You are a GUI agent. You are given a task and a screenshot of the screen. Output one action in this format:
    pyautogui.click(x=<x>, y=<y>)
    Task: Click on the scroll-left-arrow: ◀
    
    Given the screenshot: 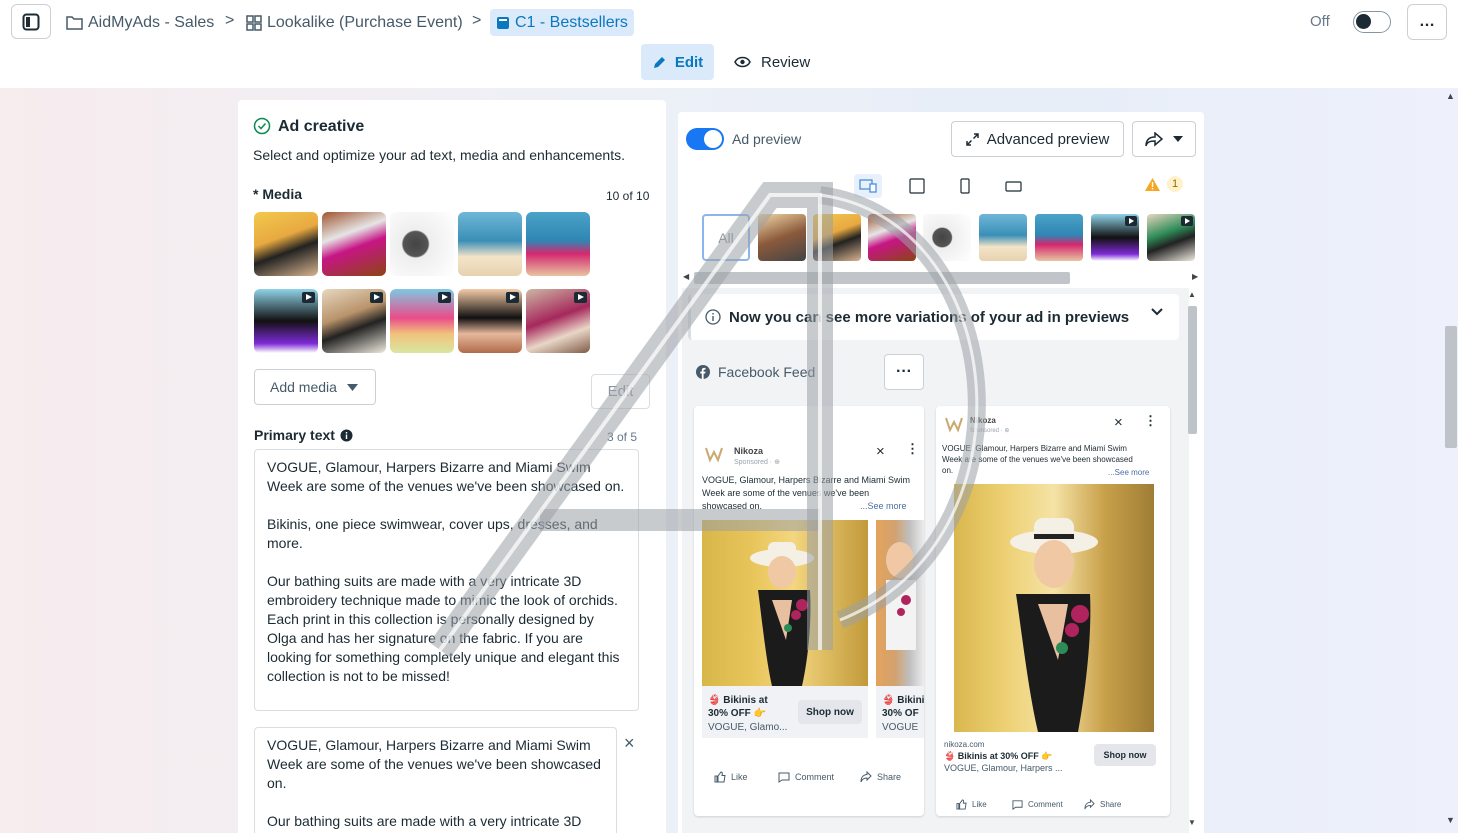 What is the action you would take?
    pyautogui.click(x=686, y=276)
    